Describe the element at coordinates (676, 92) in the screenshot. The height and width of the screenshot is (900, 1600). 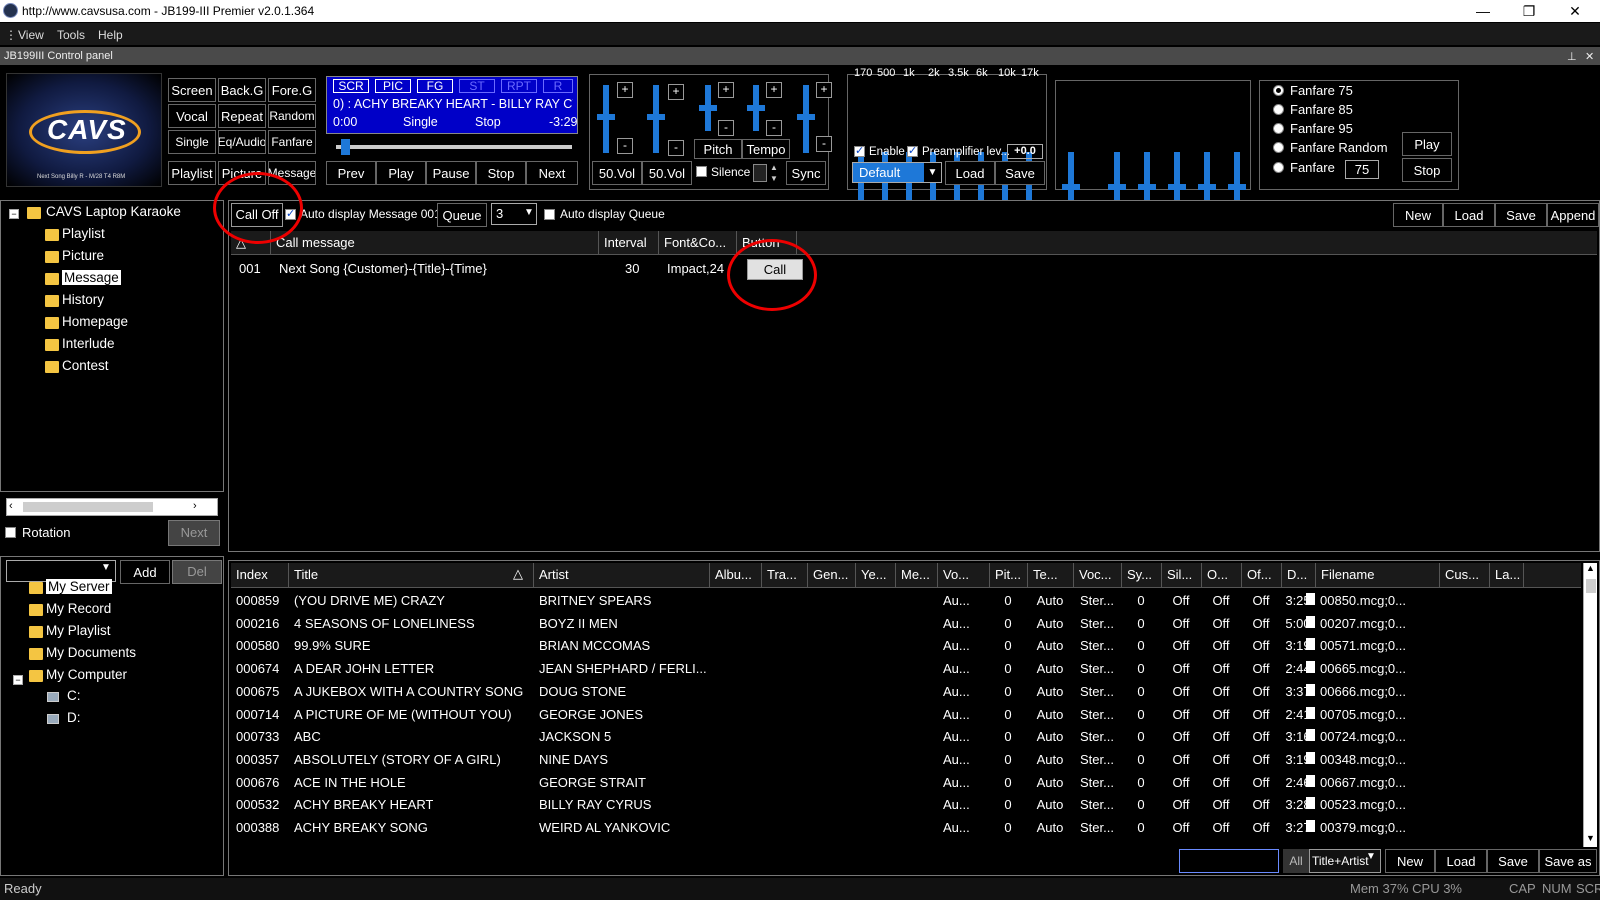
I see `vol2-plus-button: +` at that location.